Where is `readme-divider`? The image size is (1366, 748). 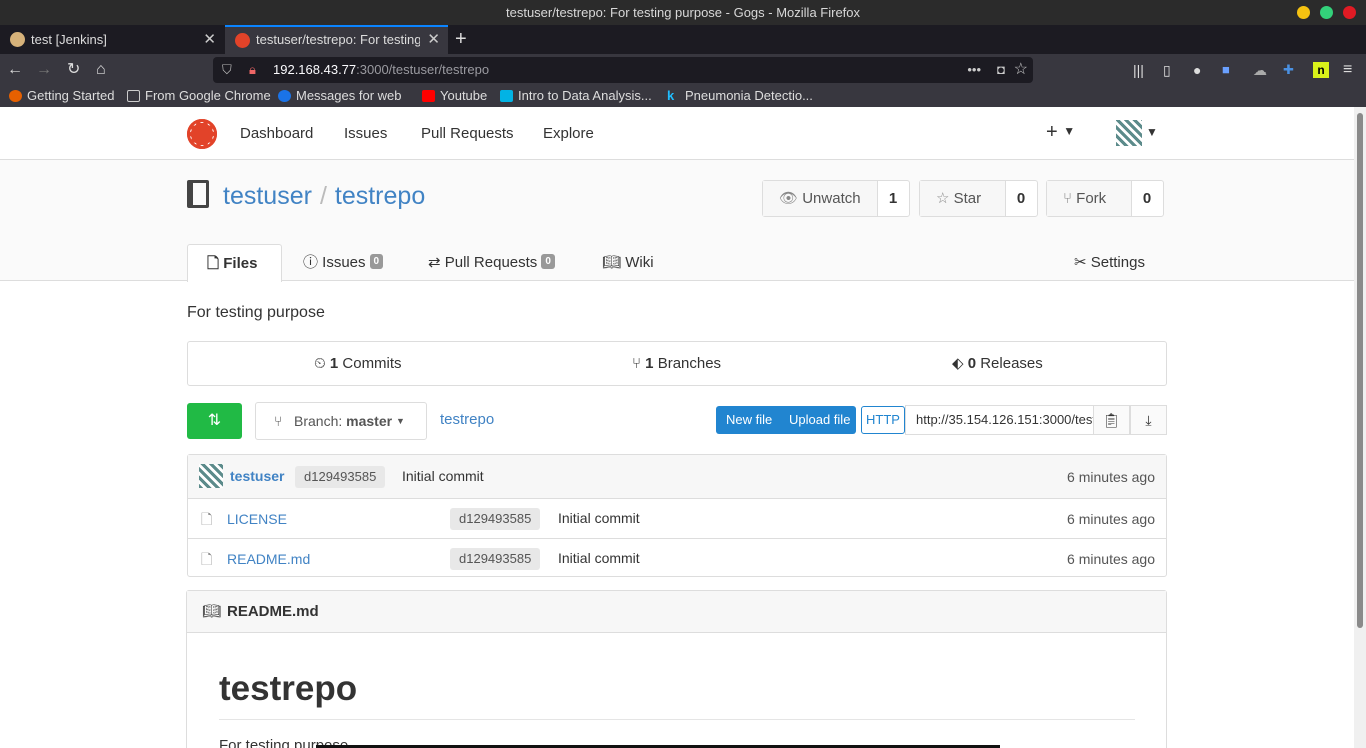
readme-divider is located at coordinates (677, 719).